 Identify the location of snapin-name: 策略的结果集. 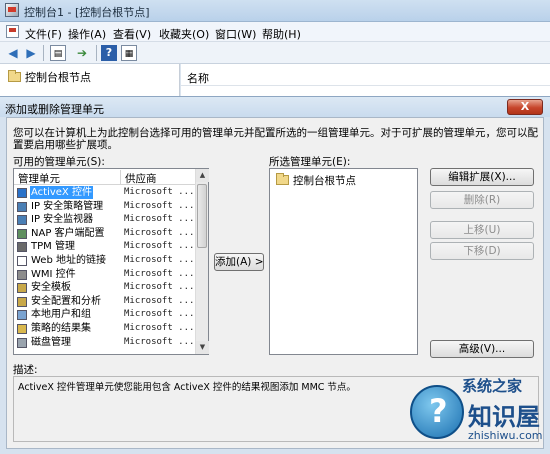
(61, 328).